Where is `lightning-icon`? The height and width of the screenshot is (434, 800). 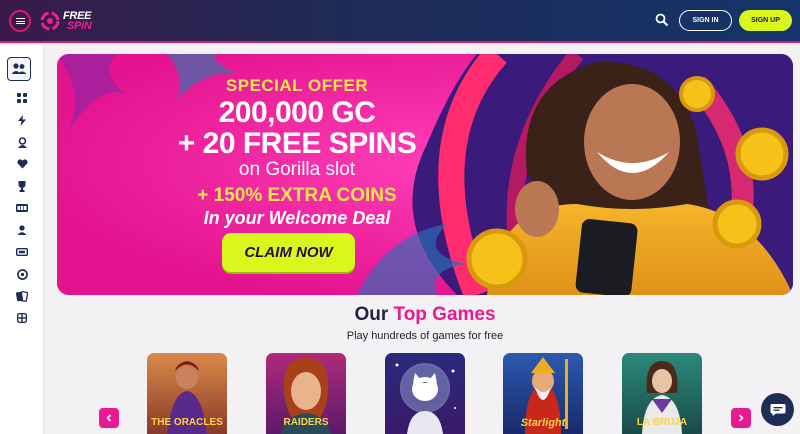 lightning-icon is located at coordinates (22, 120).